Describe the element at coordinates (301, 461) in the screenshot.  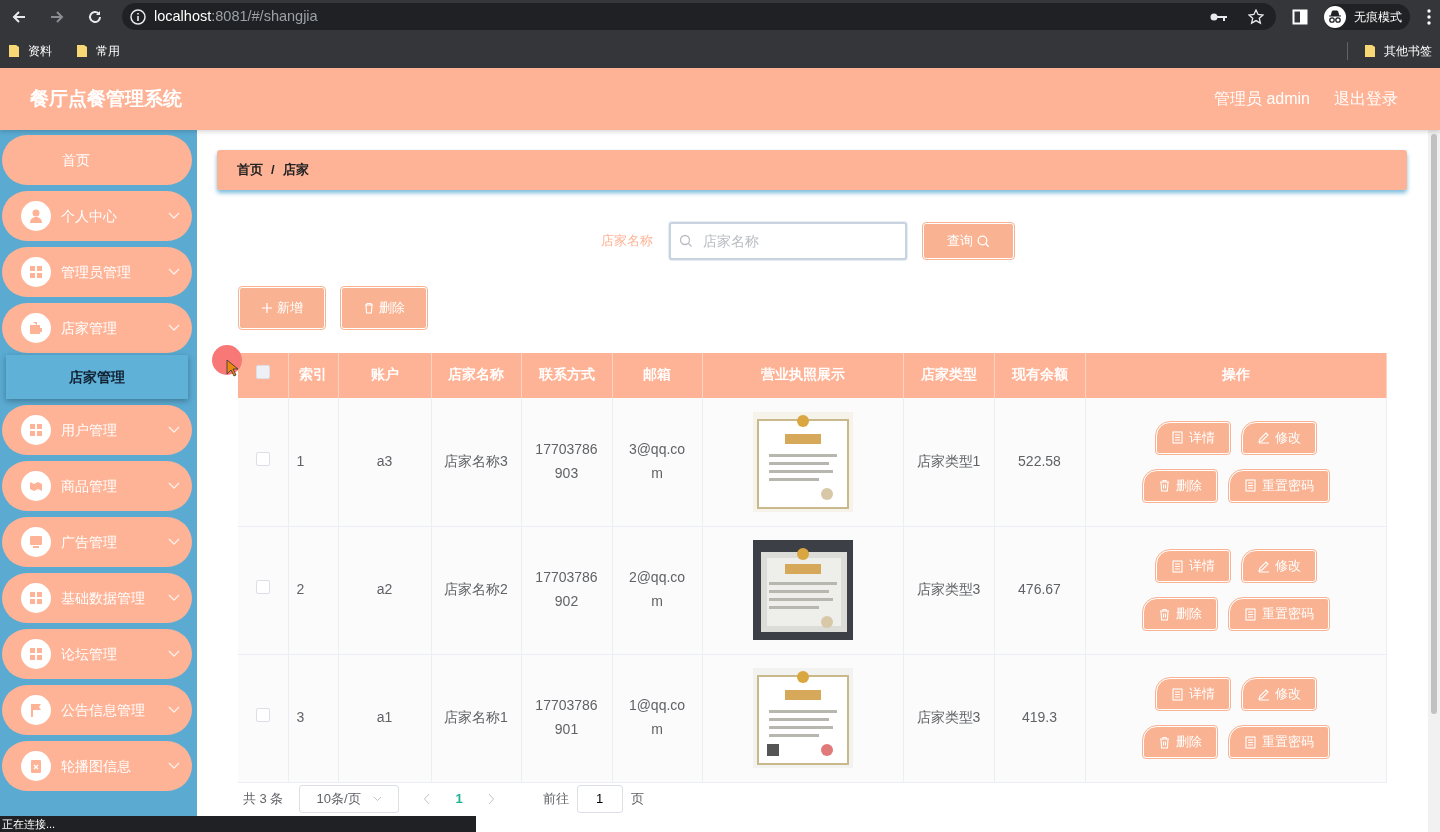
I see `table-cell-text: 1` at that location.